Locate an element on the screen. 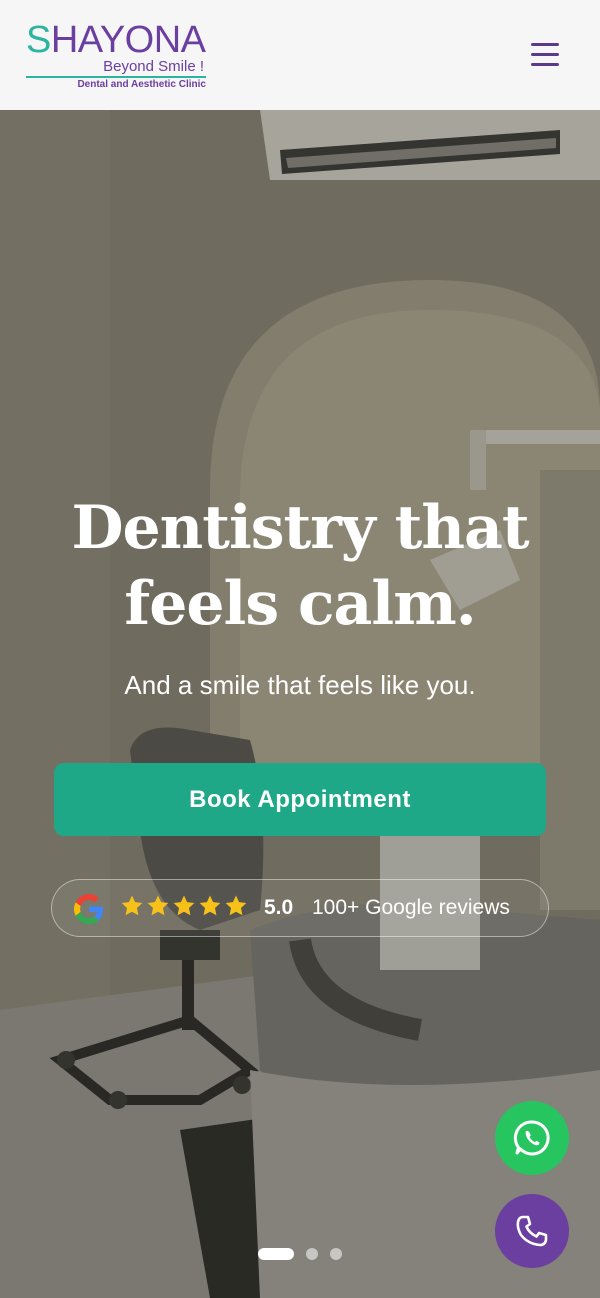  headline-line-2: feels calm. is located at coordinates (300, 604).